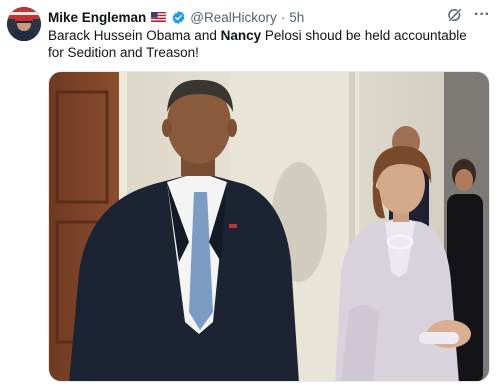 Image resolution: width=500 pixels, height=388 pixels. I want to click on tweet-text-bold: Nancy, so click(241, 35).